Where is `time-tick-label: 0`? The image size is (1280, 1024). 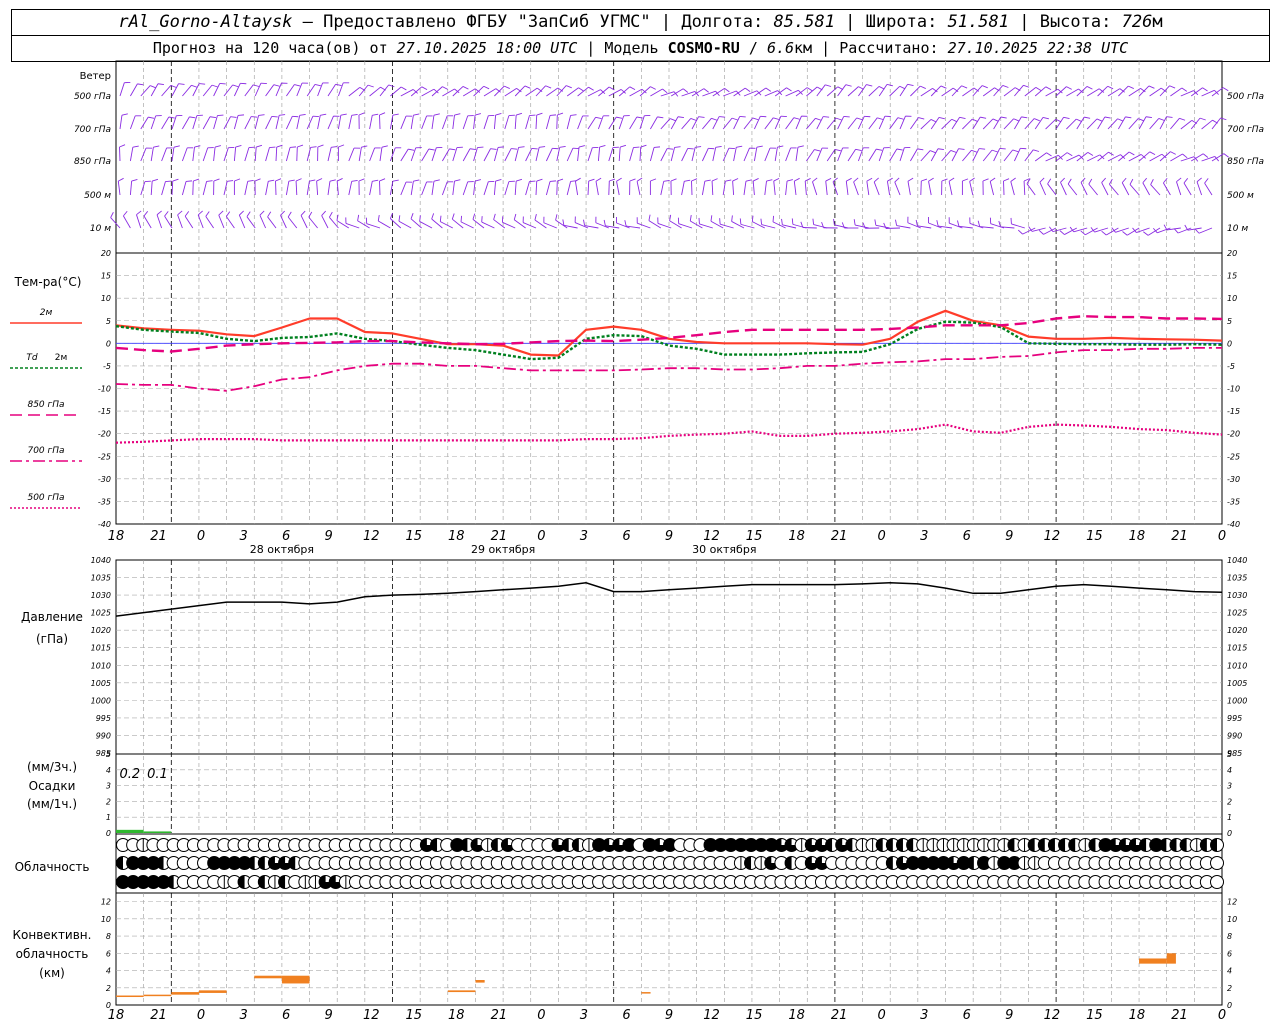
time-tick-label: 0 is located at coordinates (1222, 536).